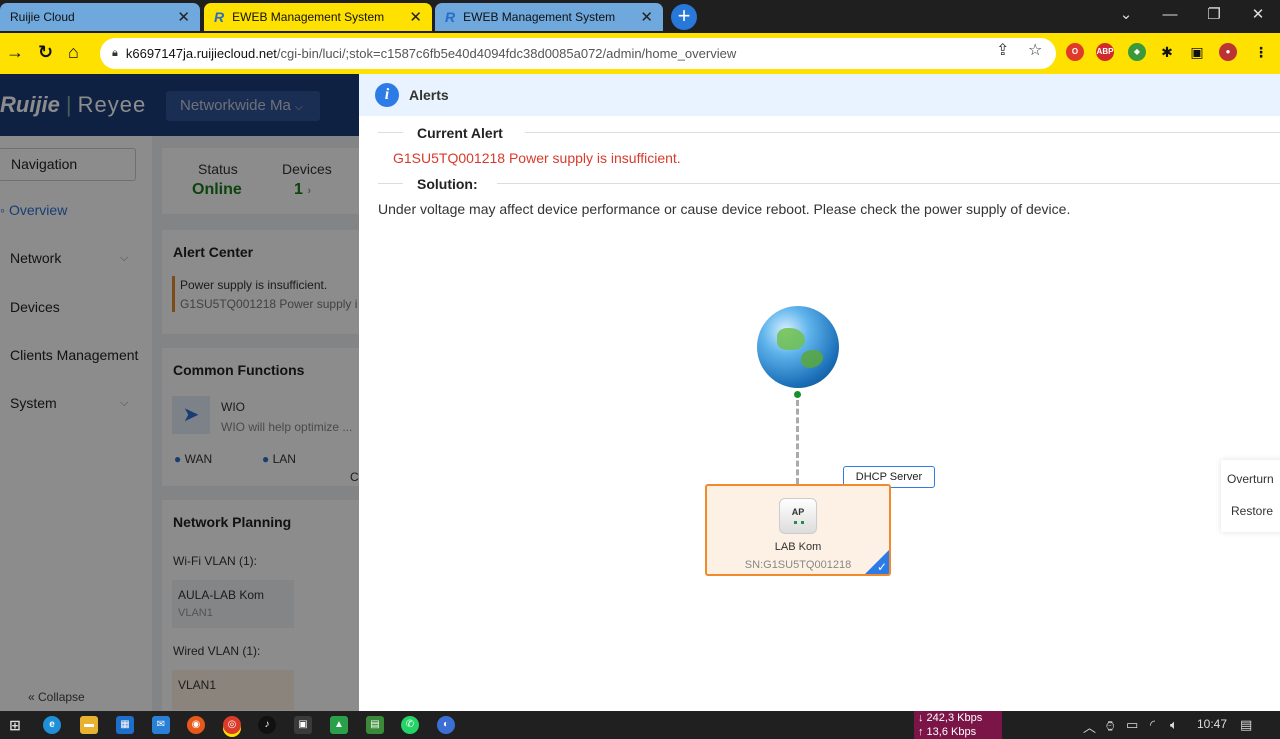 The width and height of the screenshot is (1280, 739). What do you see at coordinates (429, 95) in the screenshot?
I see `alerts-panel-title: Alerts` at bounding box center [429, 95].